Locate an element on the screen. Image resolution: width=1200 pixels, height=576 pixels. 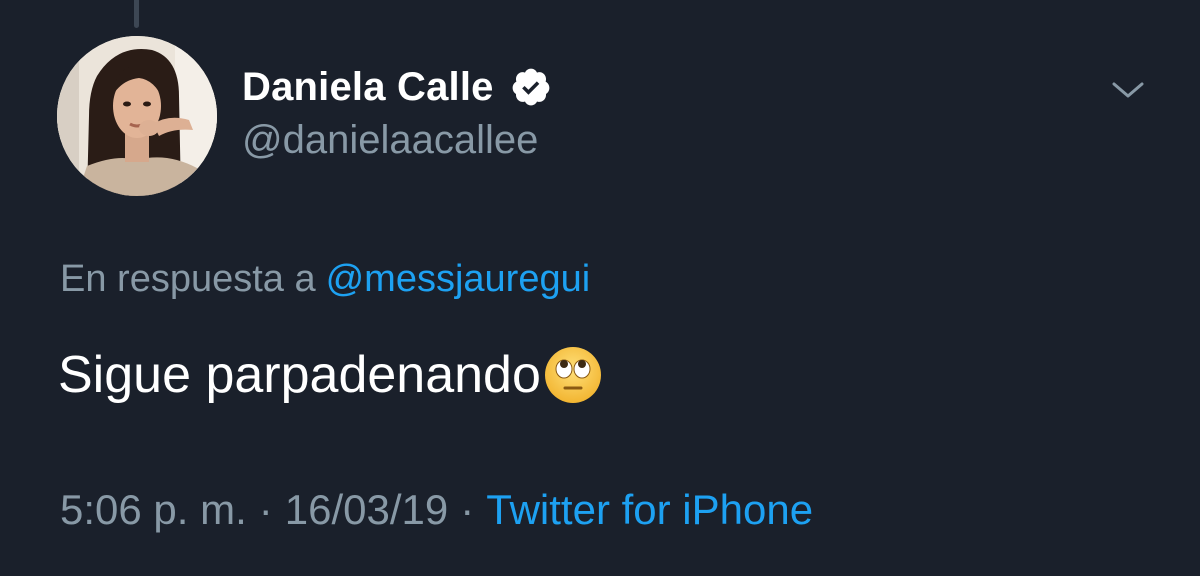
face-with-rolling-eyes-icon is located at coordinates (572, 375).